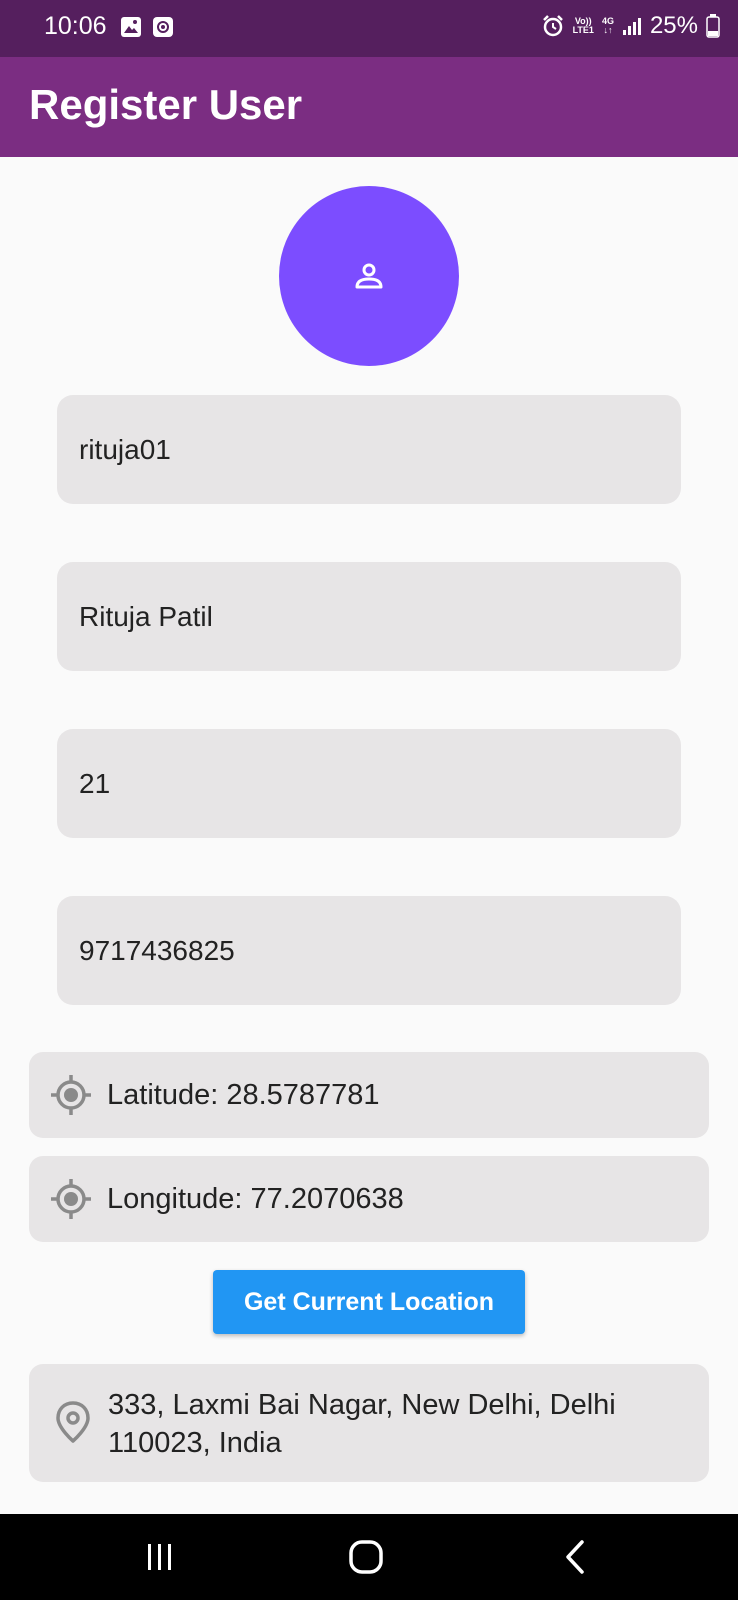 The width and height of the screenshot is (738, 1600). I want to click on battery-percent: 25%, so click(673, 25).